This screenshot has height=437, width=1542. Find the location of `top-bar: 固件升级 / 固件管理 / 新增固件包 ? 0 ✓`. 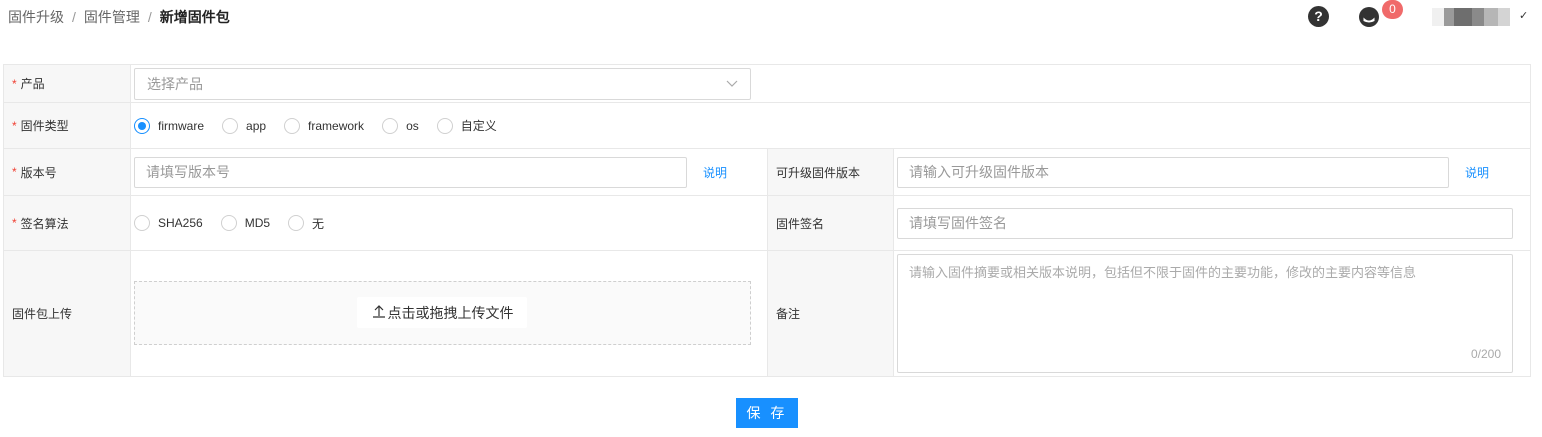

top-bar: 固件升级 / 固件管理 / 新增固件包 ? 0 ✓ is located at coordinates (771, 17).